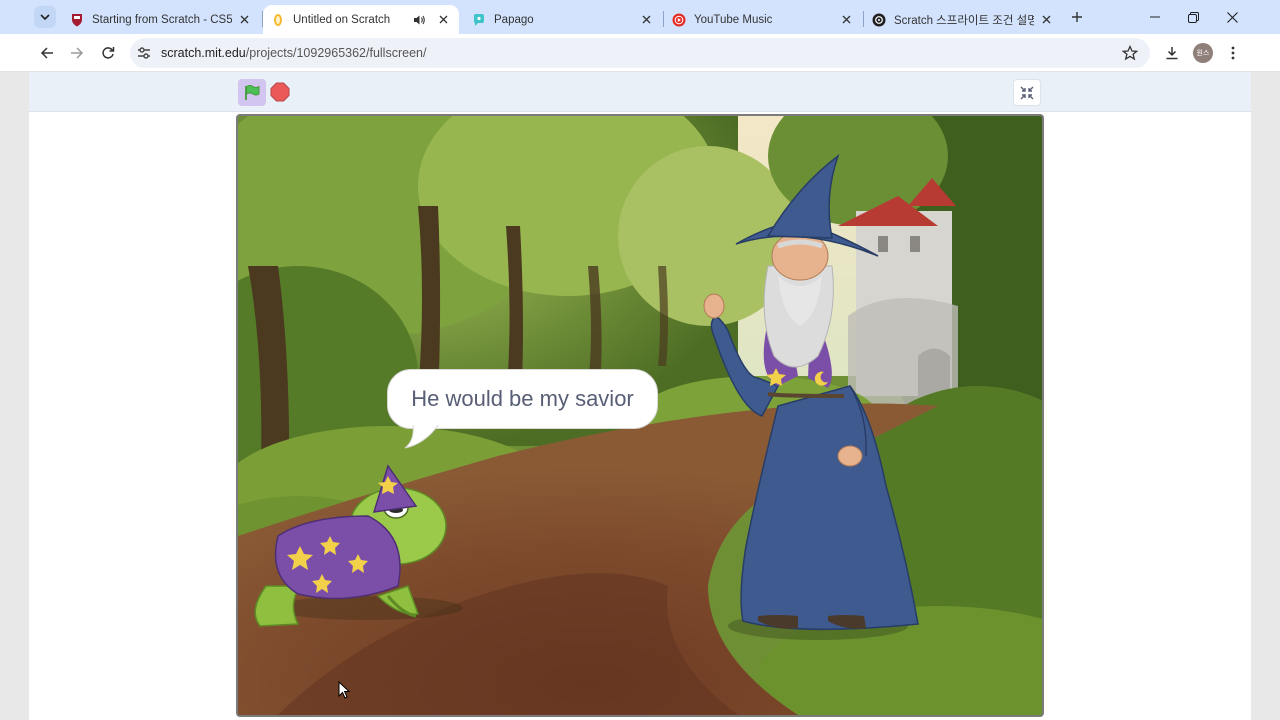 The width and height of the screenshot is (1280, 720). I want to click on speech-bubble-tail, so click(422, 436).